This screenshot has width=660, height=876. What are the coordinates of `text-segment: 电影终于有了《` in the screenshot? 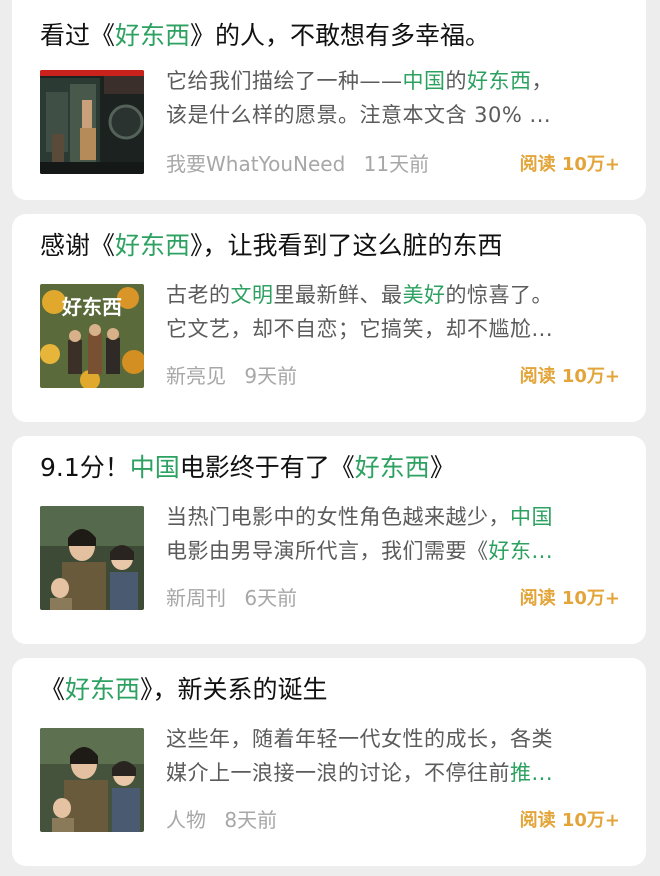 It's located at (267, 467).